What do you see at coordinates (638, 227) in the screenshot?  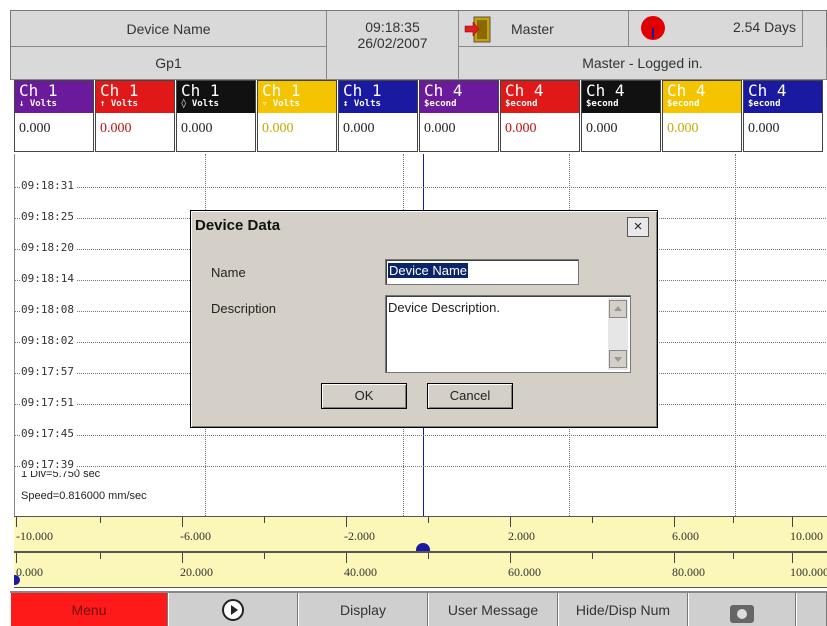 I see `close-icon: ×` at bounding box center [638, 227].